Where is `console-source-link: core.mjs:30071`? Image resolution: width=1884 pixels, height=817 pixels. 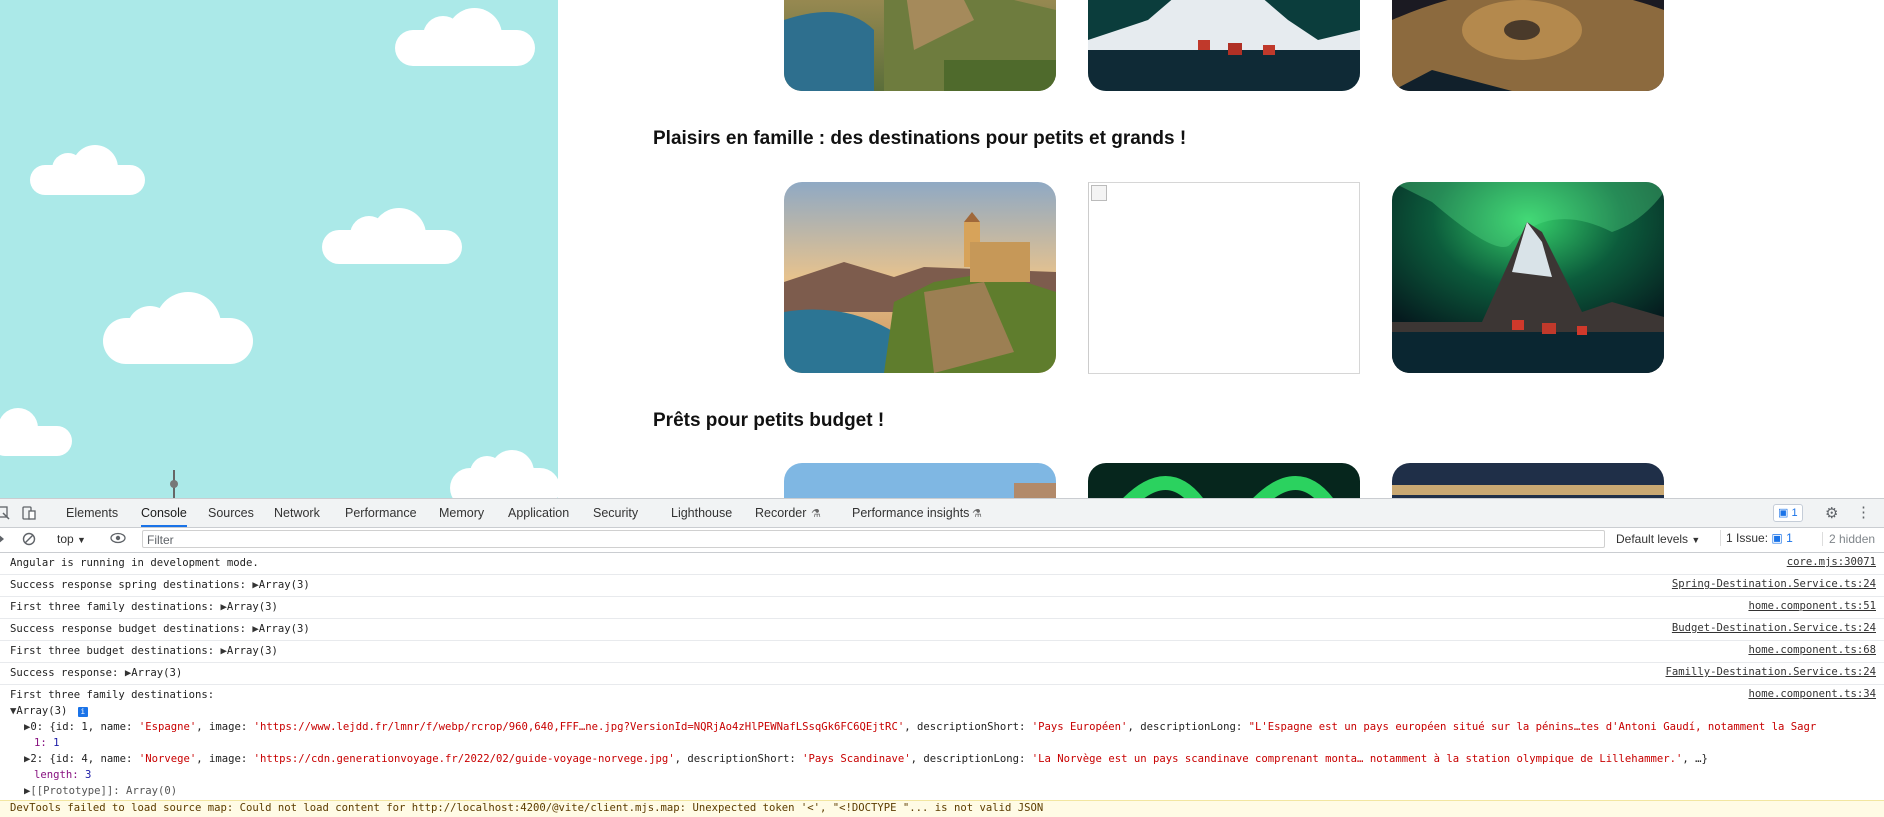
console-source-link: core.mjs:30071 is located at coordinates (1831, 562).